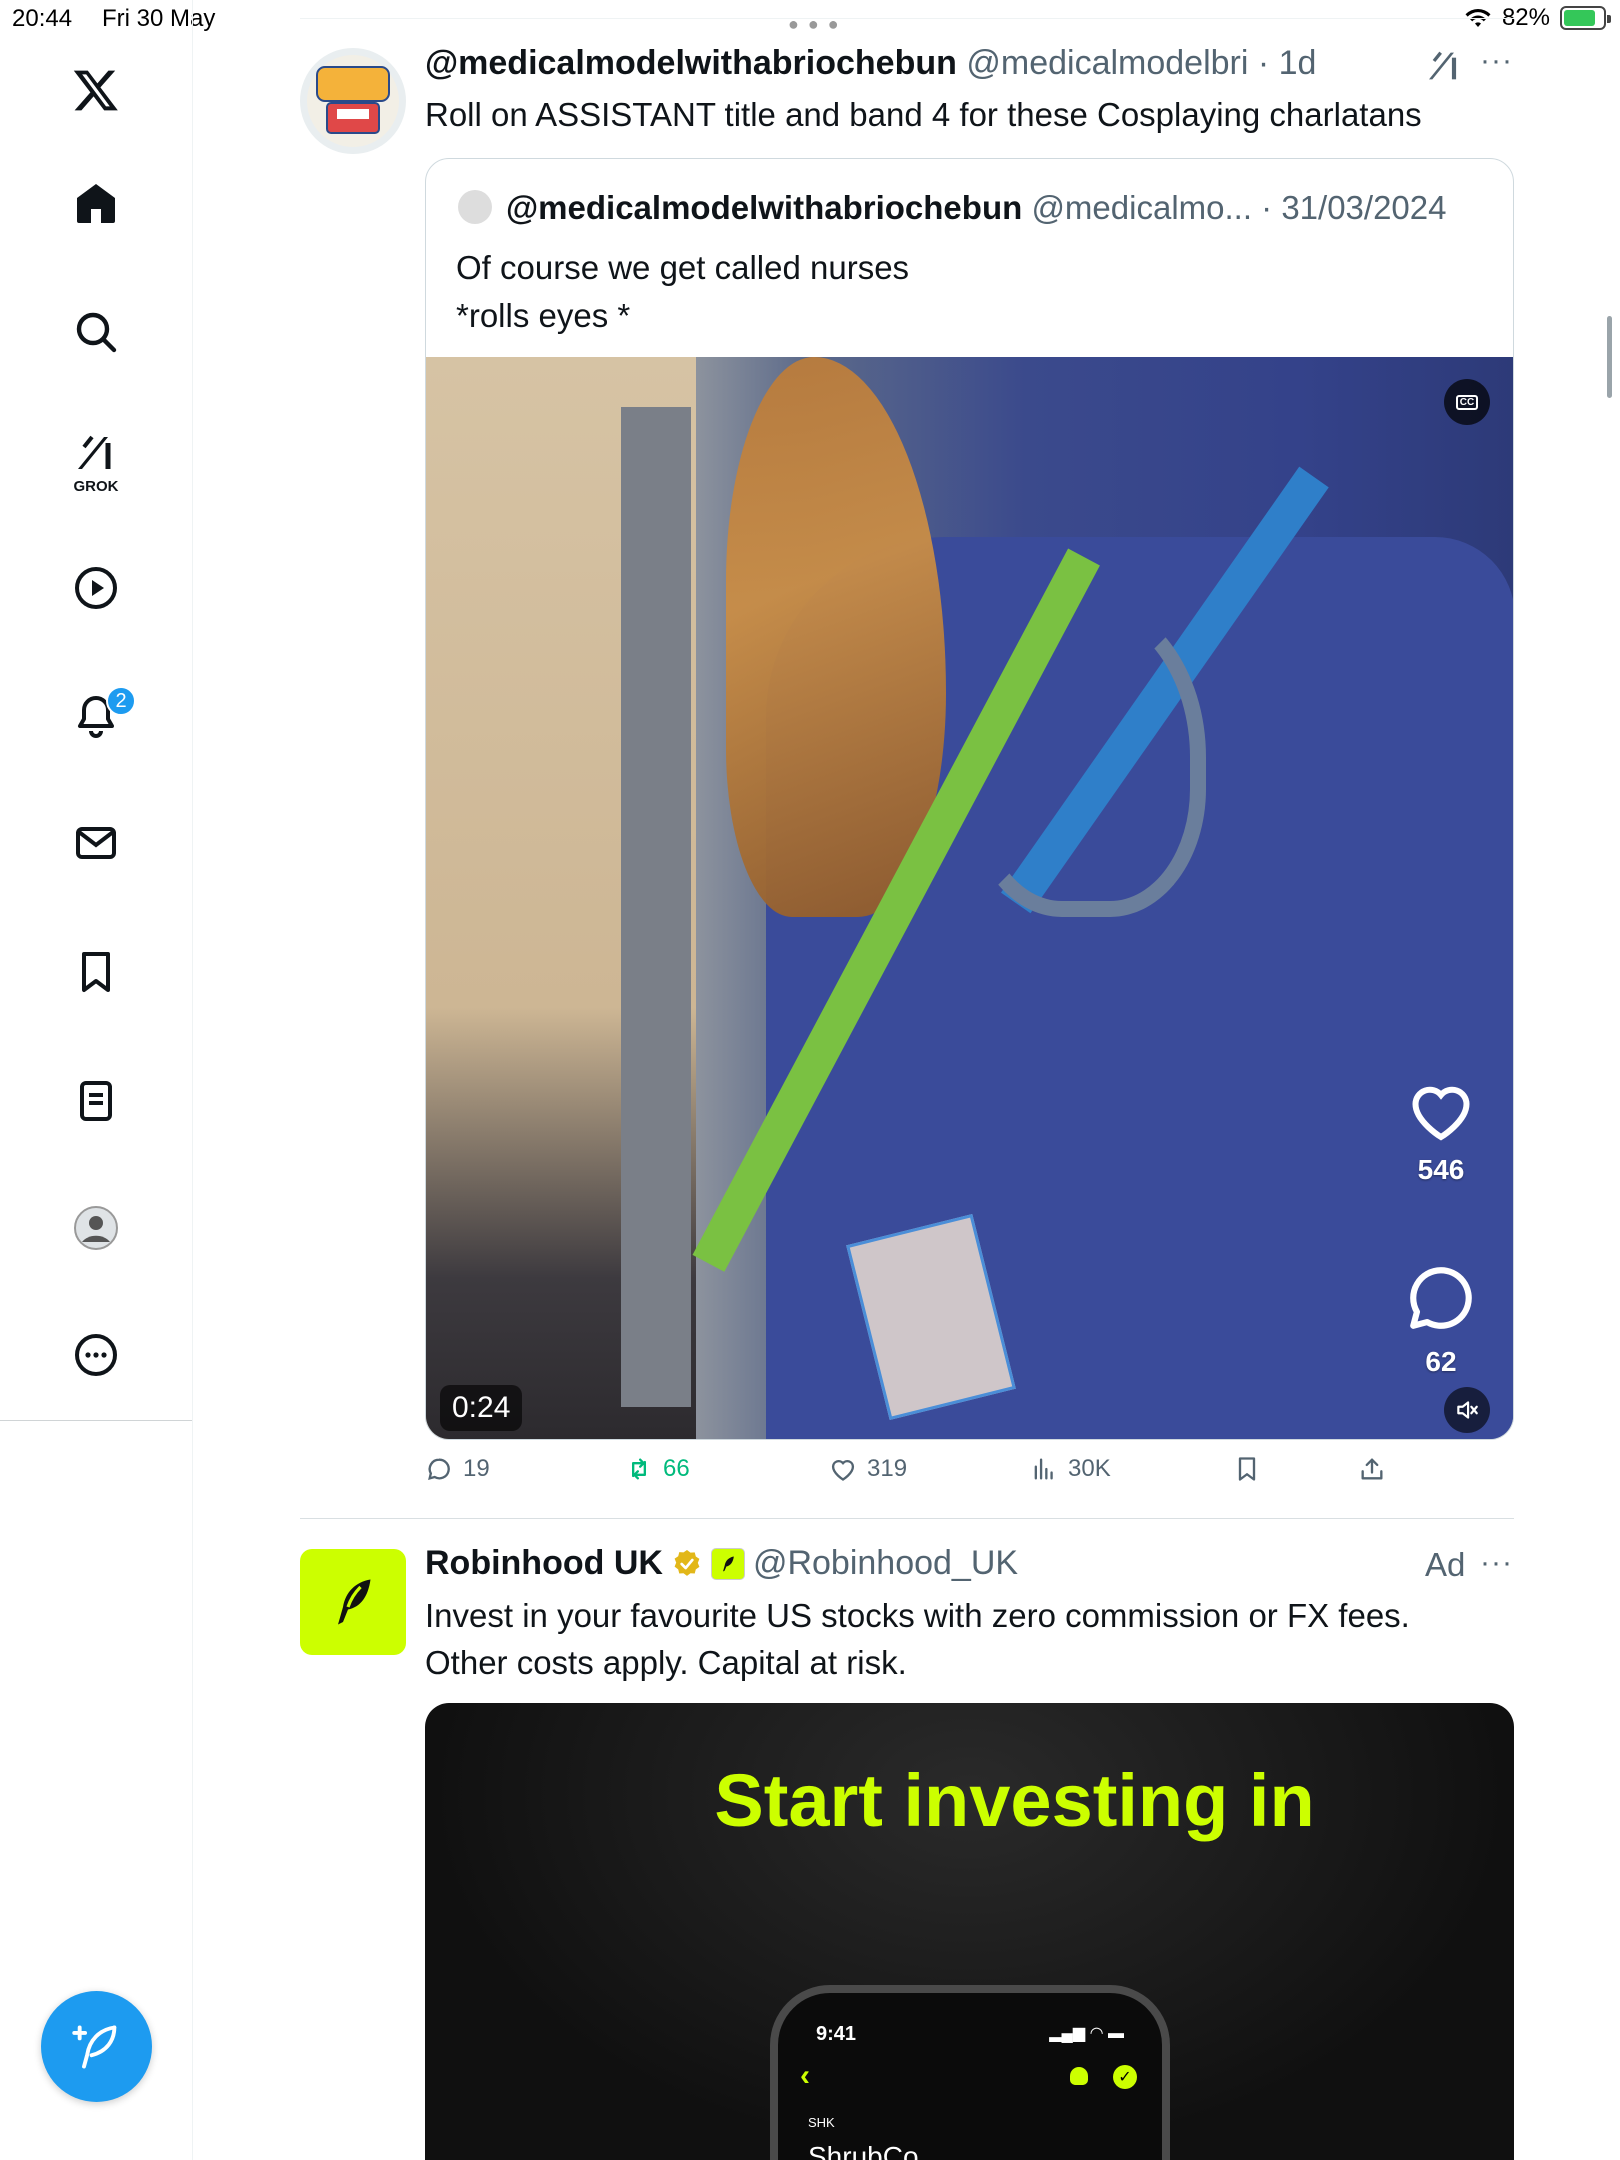  I want to click on views-button: 30K, so click(1070, 1469).